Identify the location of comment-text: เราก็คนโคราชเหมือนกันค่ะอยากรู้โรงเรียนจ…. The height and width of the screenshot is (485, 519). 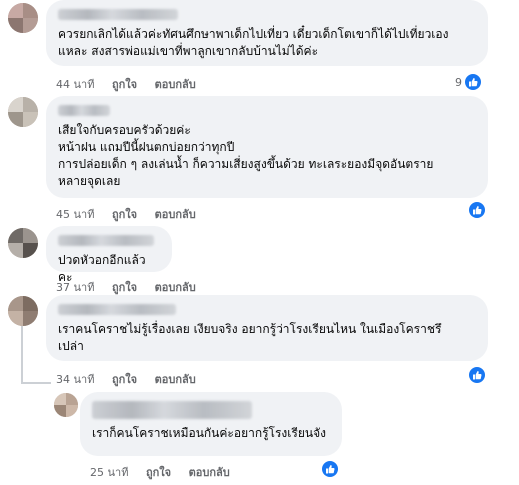
(209, 433).